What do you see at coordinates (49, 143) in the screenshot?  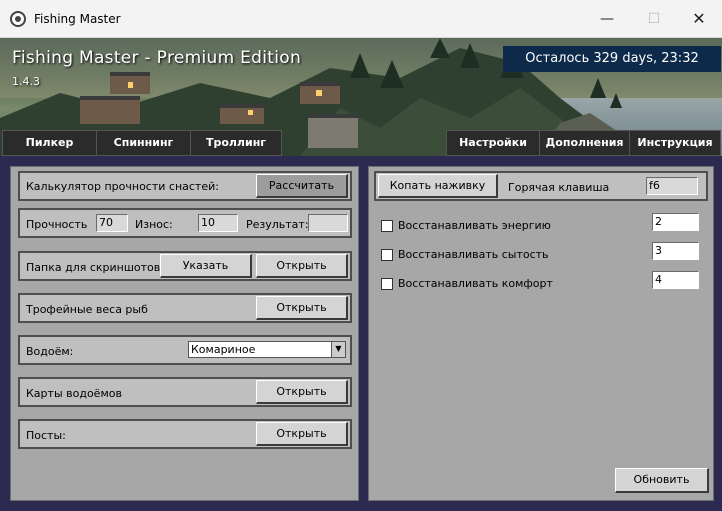 I see `tab-pilker: Пилкер` at bounding box center [49, 143].